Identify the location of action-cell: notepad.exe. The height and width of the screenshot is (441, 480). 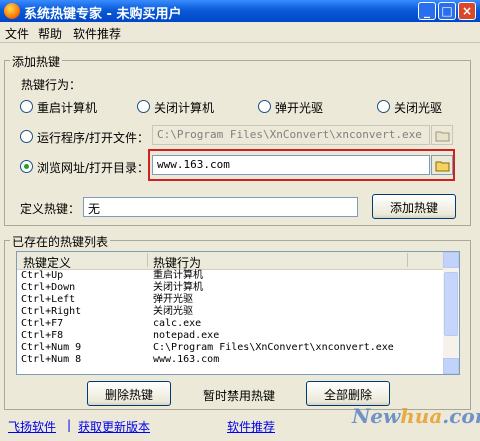
(186, 335).